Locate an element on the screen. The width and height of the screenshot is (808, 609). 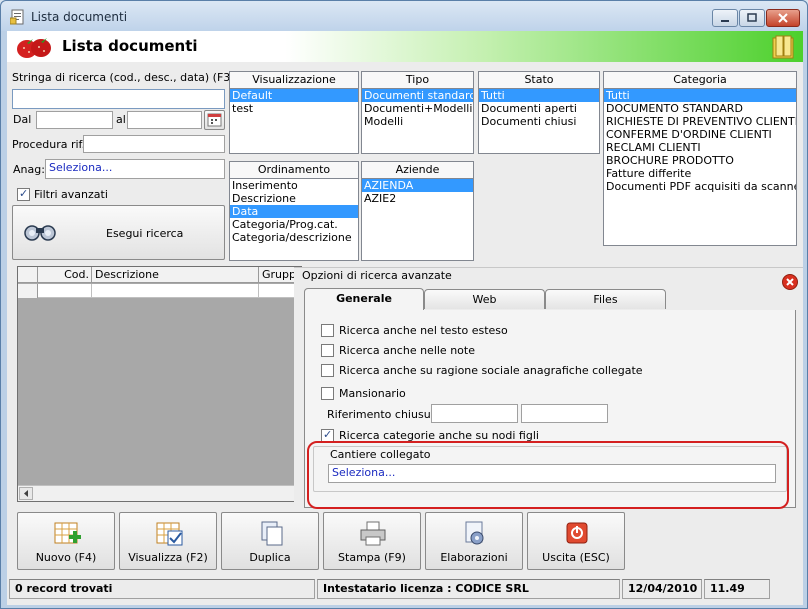
visualizzazione-header: Visualizzazione is located at coordinates (294, 80).